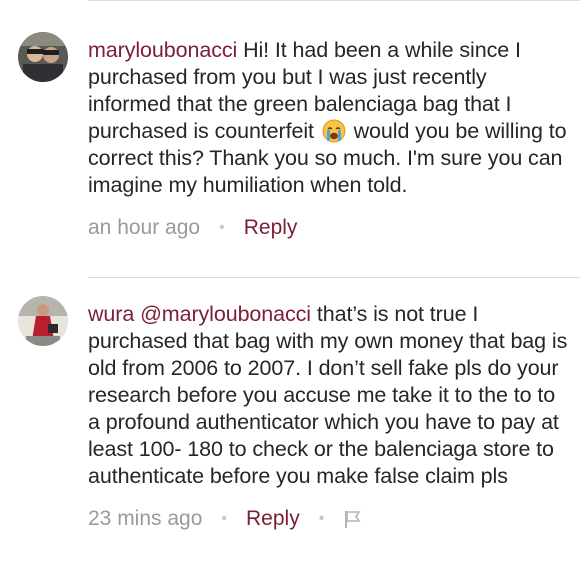  I want to click on comment-meta: an hour ago • Reply, so click(328, 228).